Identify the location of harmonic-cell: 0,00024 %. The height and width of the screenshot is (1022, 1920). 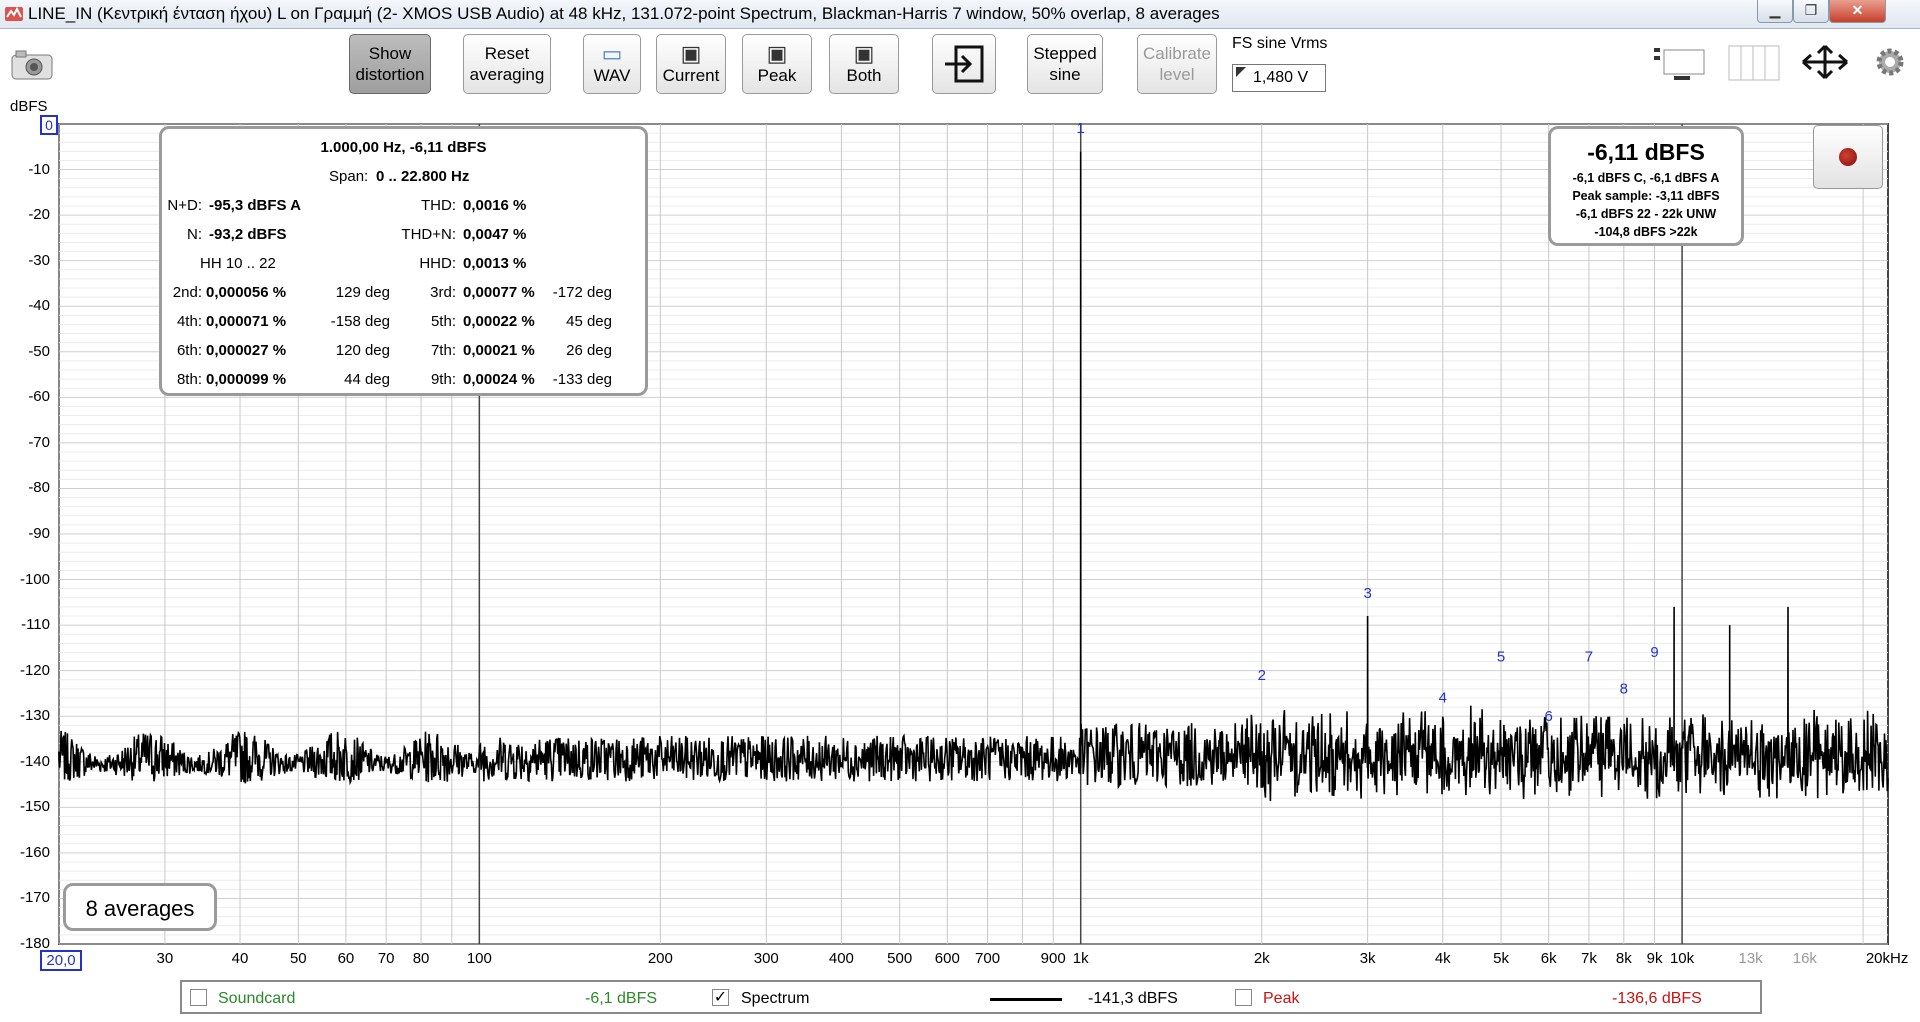
(499, 379).